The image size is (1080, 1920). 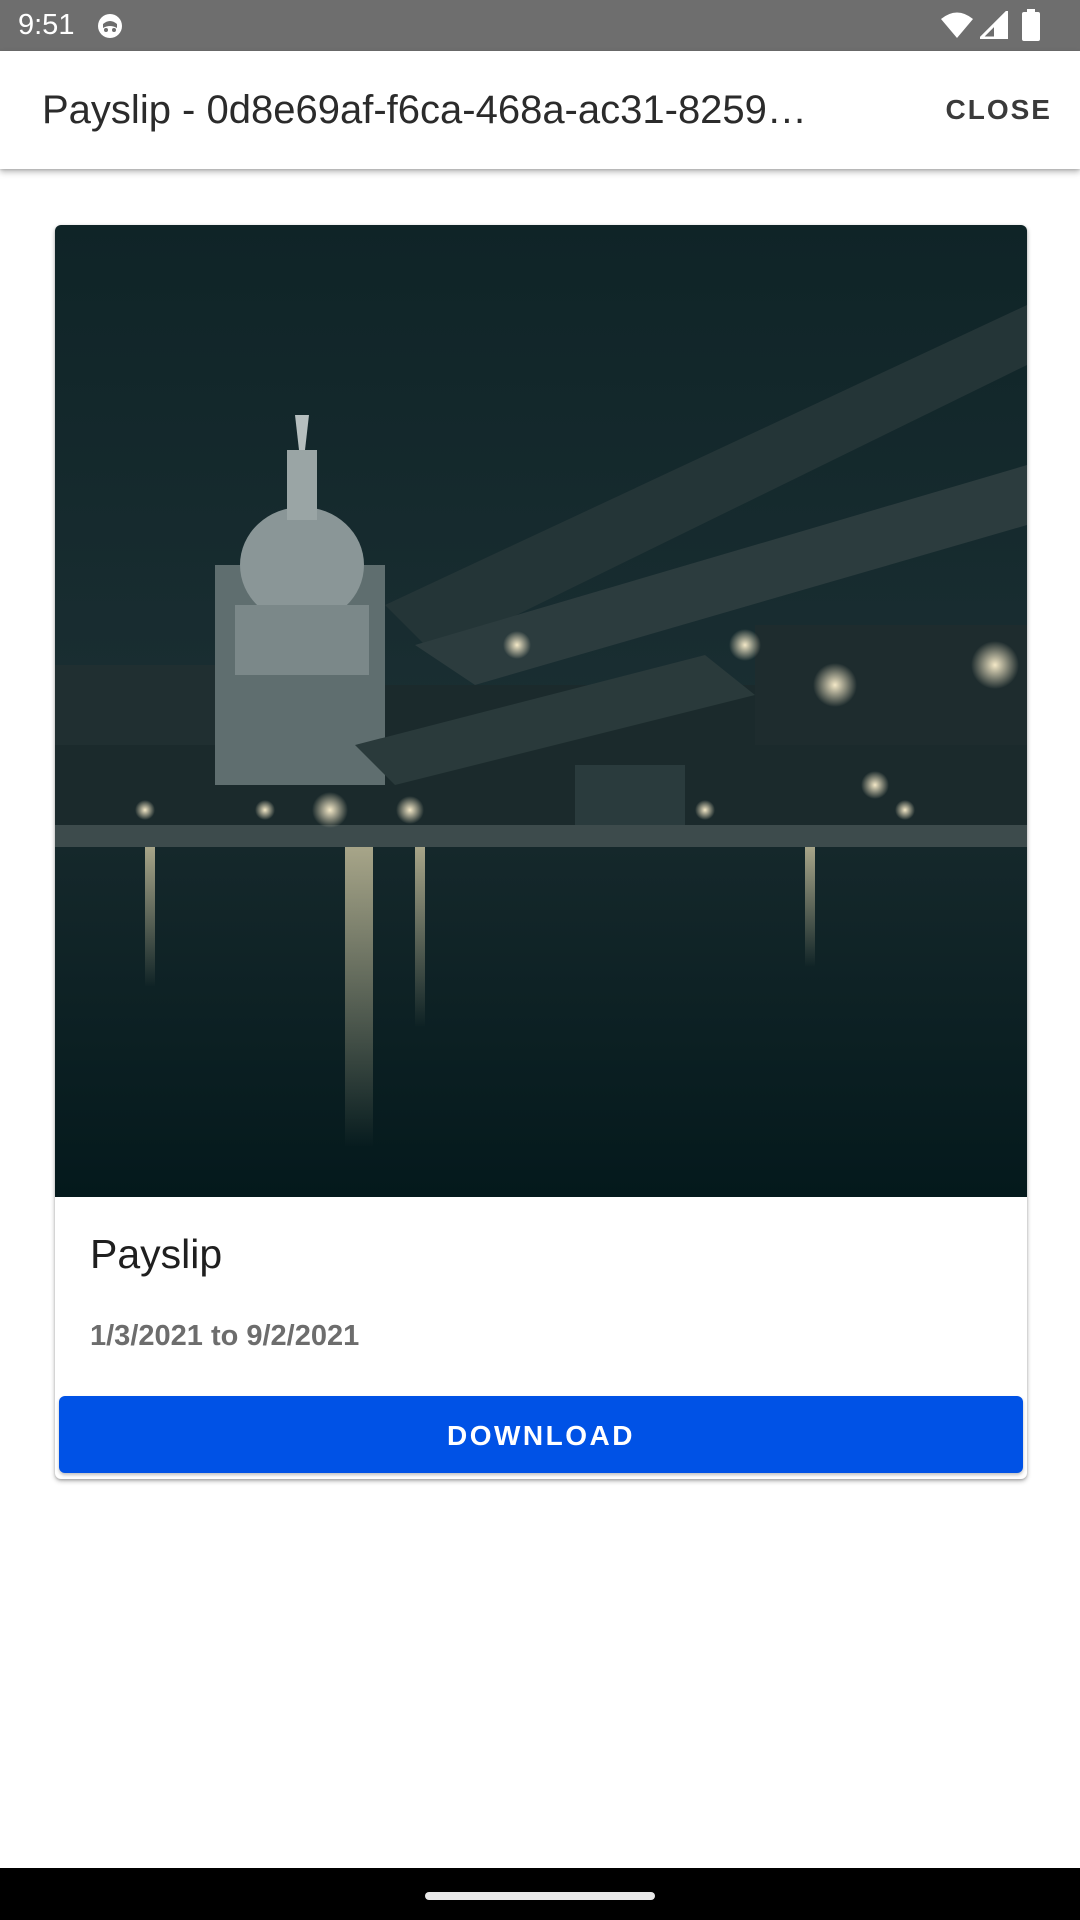 I want to click on cellular-signal-icon, so click(x=994, y=25).